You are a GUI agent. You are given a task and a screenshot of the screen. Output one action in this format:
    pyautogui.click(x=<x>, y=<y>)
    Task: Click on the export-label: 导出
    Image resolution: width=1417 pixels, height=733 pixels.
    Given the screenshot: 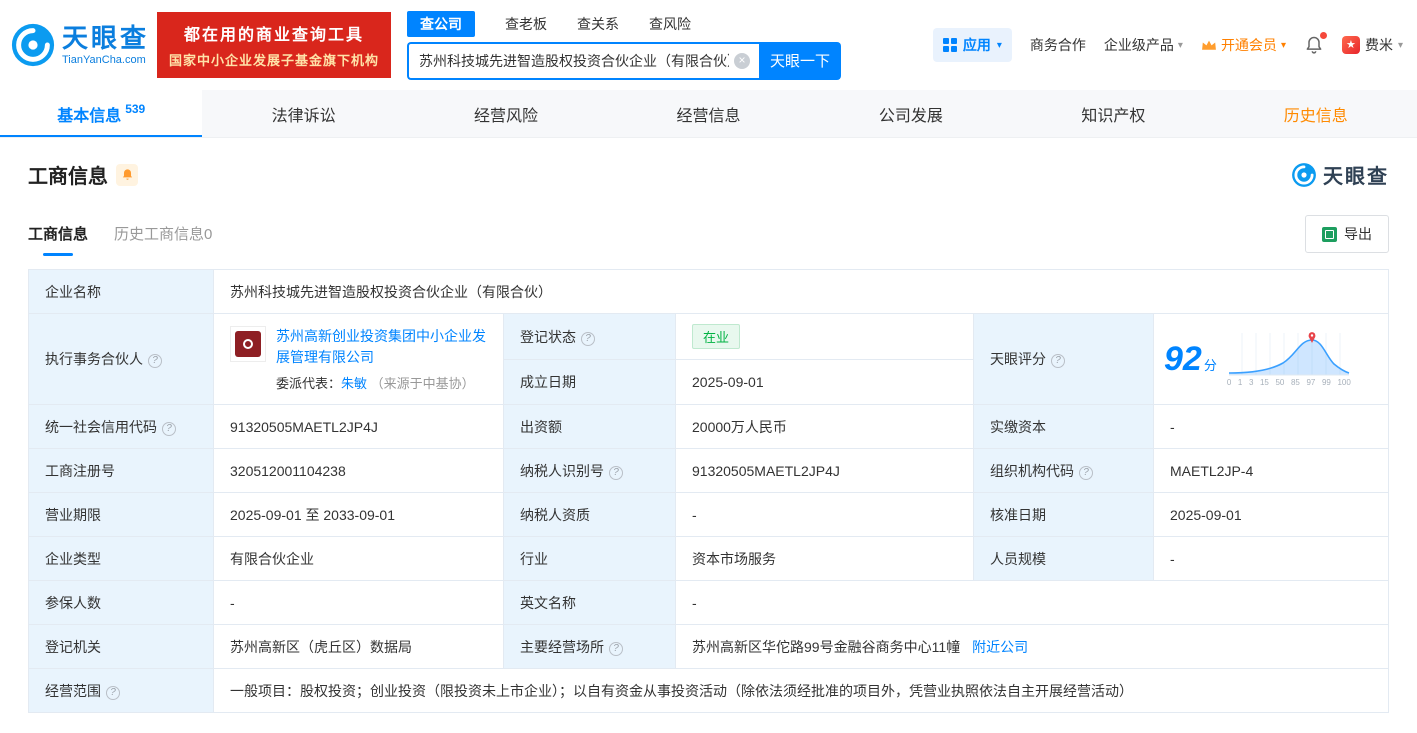 What is the action you would take?
    pyautogui.click(x=1358, y=234)
    